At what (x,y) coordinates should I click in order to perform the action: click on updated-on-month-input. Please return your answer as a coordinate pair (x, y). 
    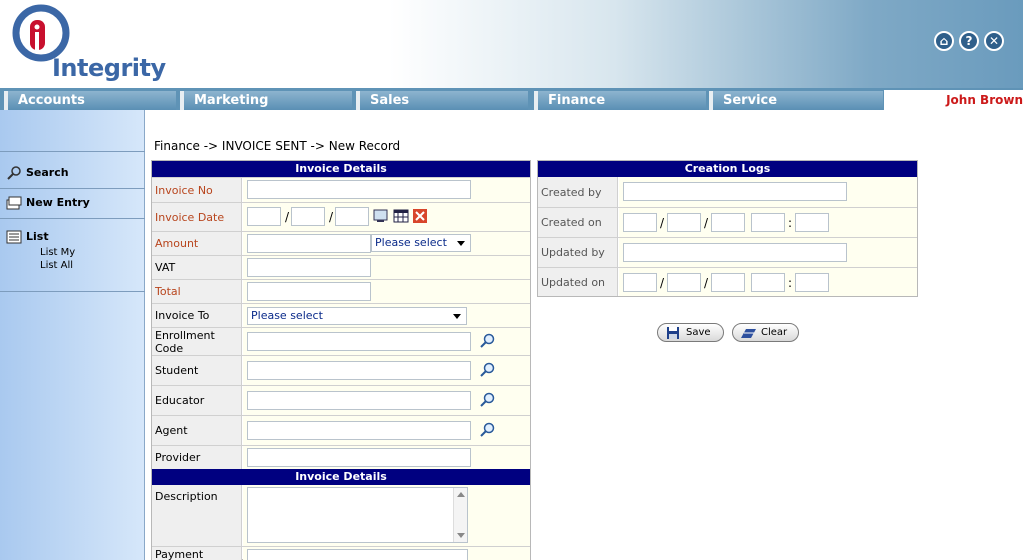
    Looking at the image, I should click on (684, 282).